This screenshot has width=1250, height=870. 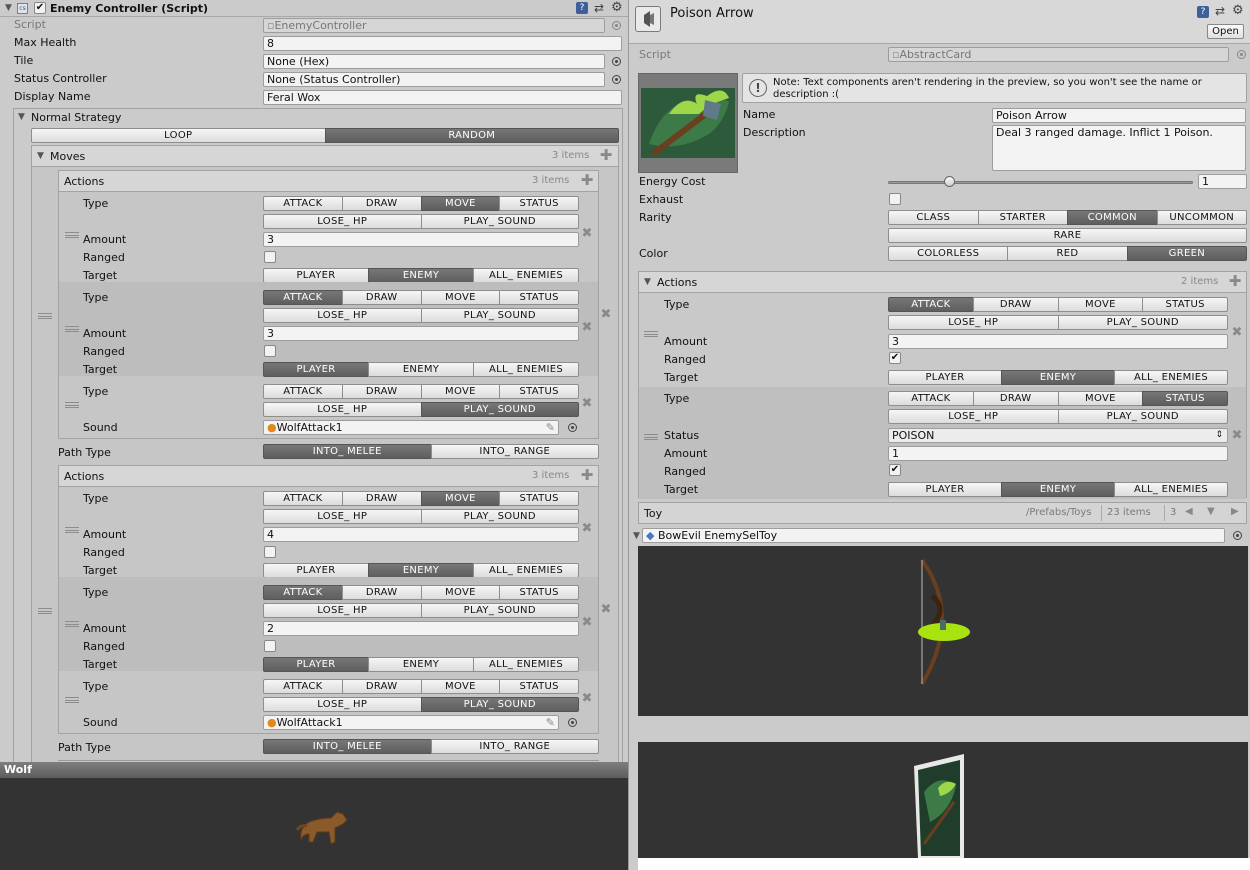 What do you see at coordinates (931, 304) in the screenshot?
I see `card-type-toggle-row1-option: ATTACK` at bounding box center [931, 304].